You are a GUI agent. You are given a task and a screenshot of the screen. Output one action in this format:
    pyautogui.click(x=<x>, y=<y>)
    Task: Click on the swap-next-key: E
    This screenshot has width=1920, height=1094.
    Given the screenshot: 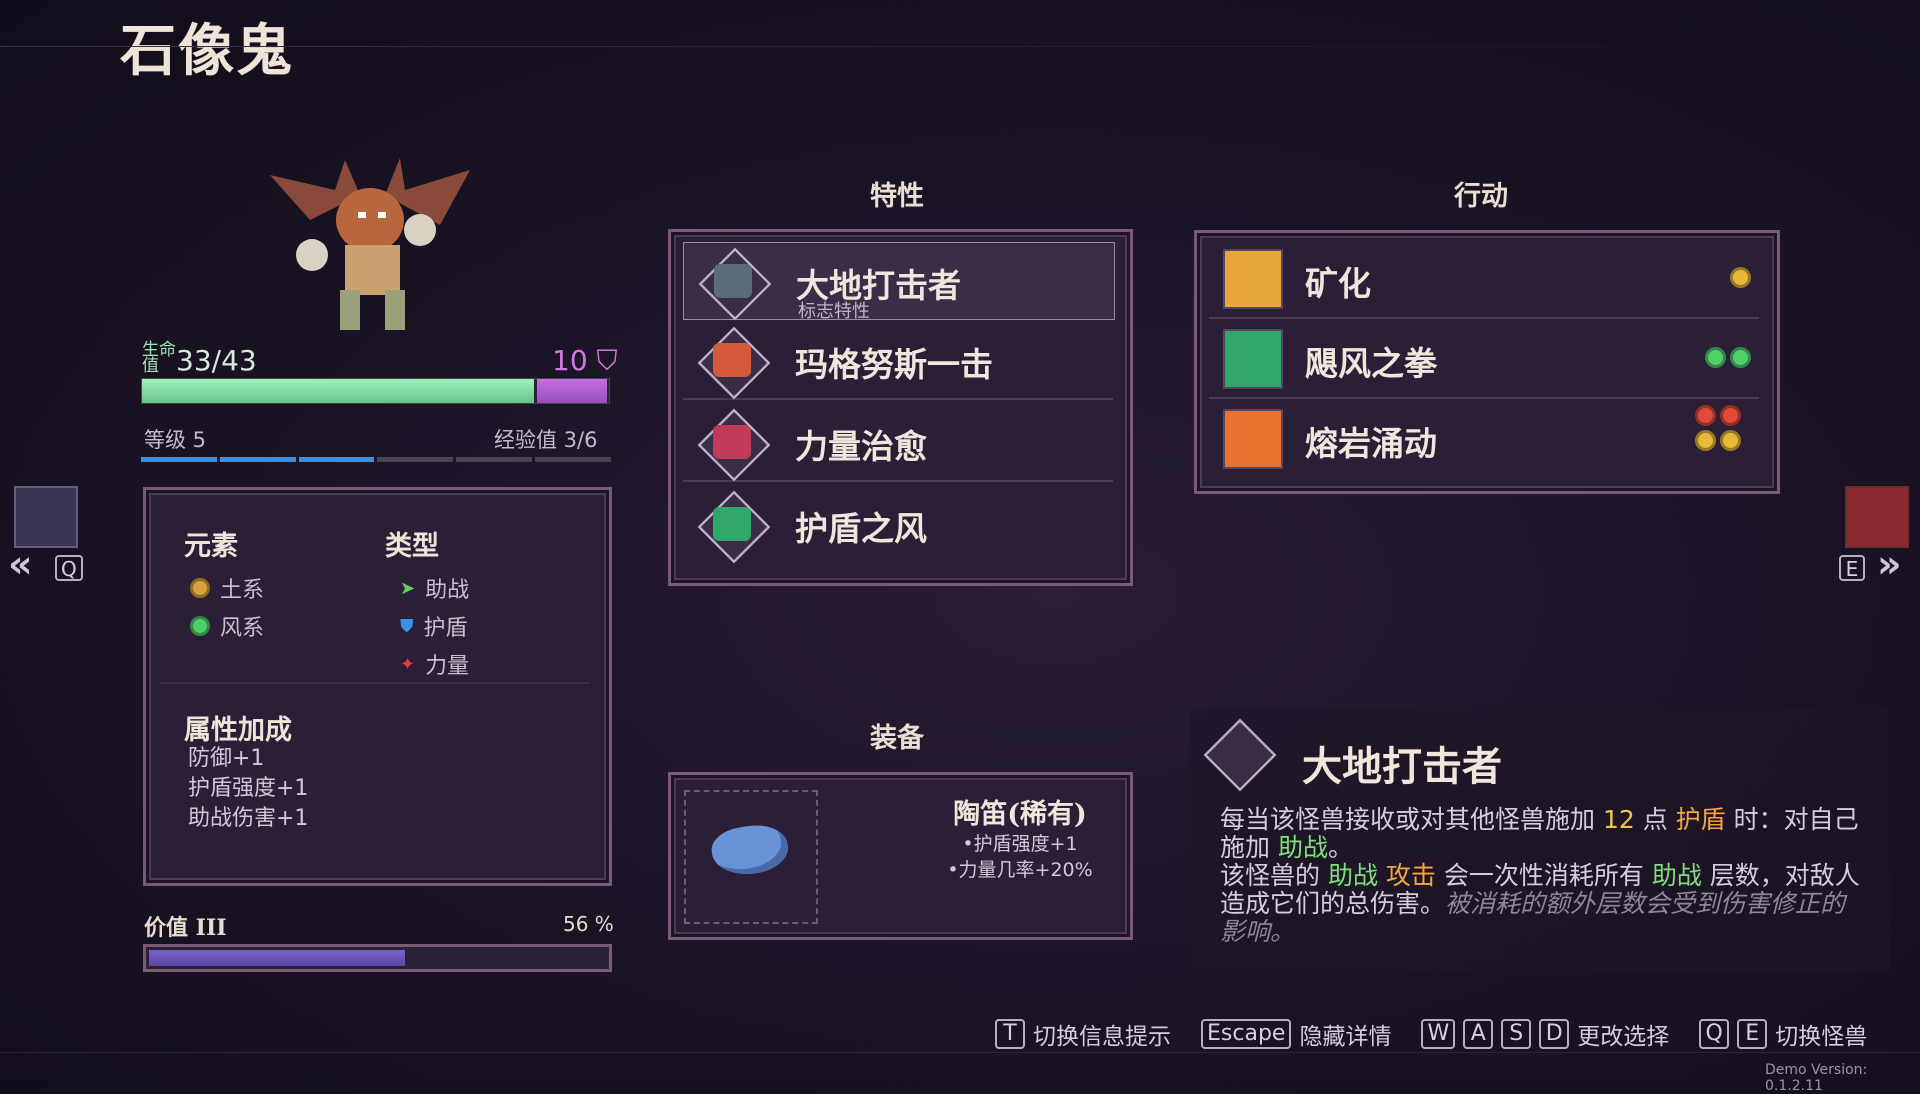 What is the action you would take?
    pyautogui.click(x=1752, y=1034)
    